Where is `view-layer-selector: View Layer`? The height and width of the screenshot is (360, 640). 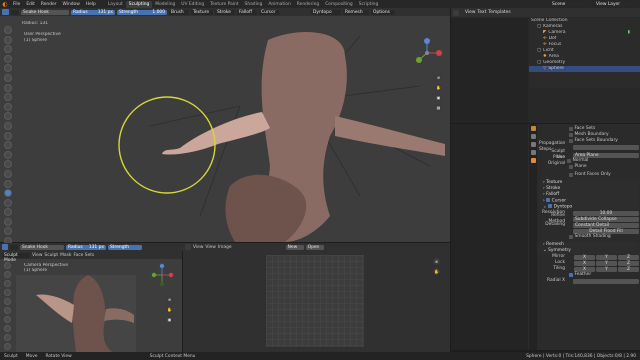
view-layer-selector: View Layer is located at coordinates (616, 4).